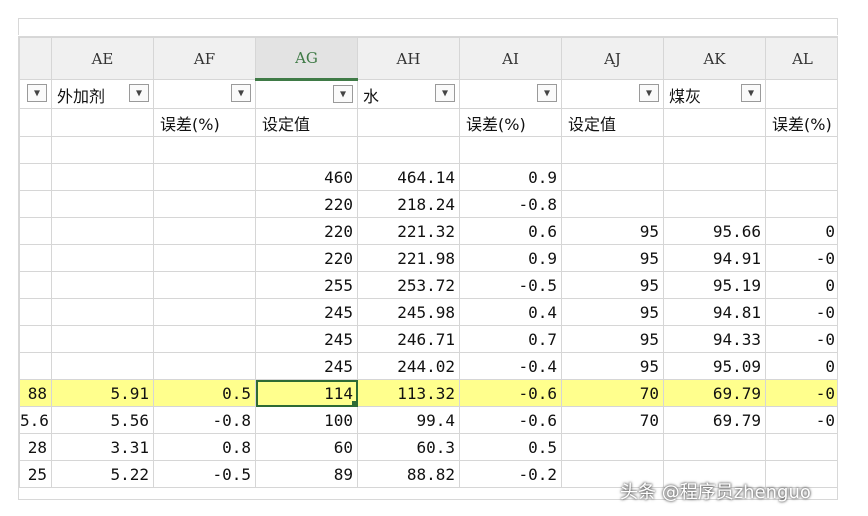 Image resolution: width=868 pixels, height=516 pixels. Describe the element at coordinates (408, 420) in the screenshot. I see `cell: 99.4` at that location.